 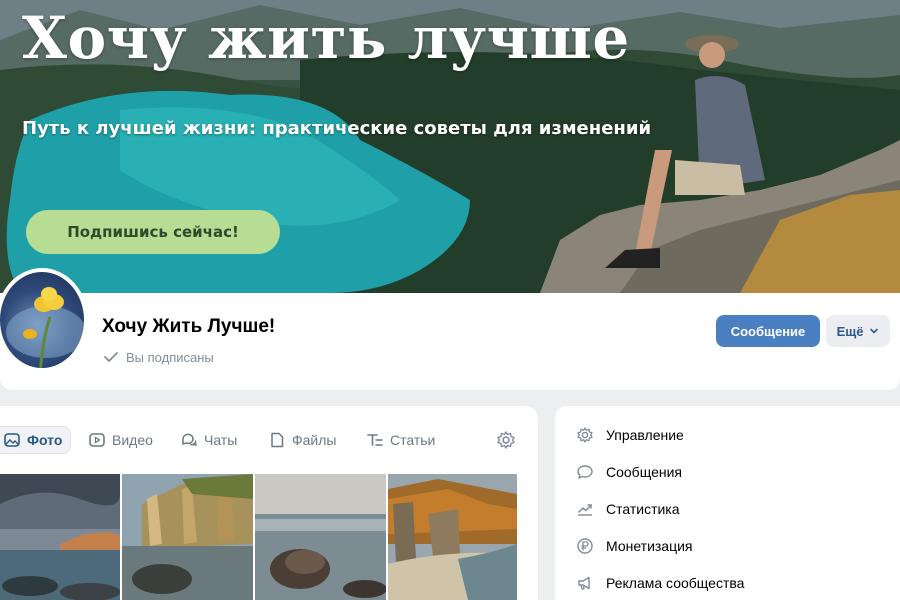 I want to click on tab-chats-label: Чаты, so click(x=221, y=440).